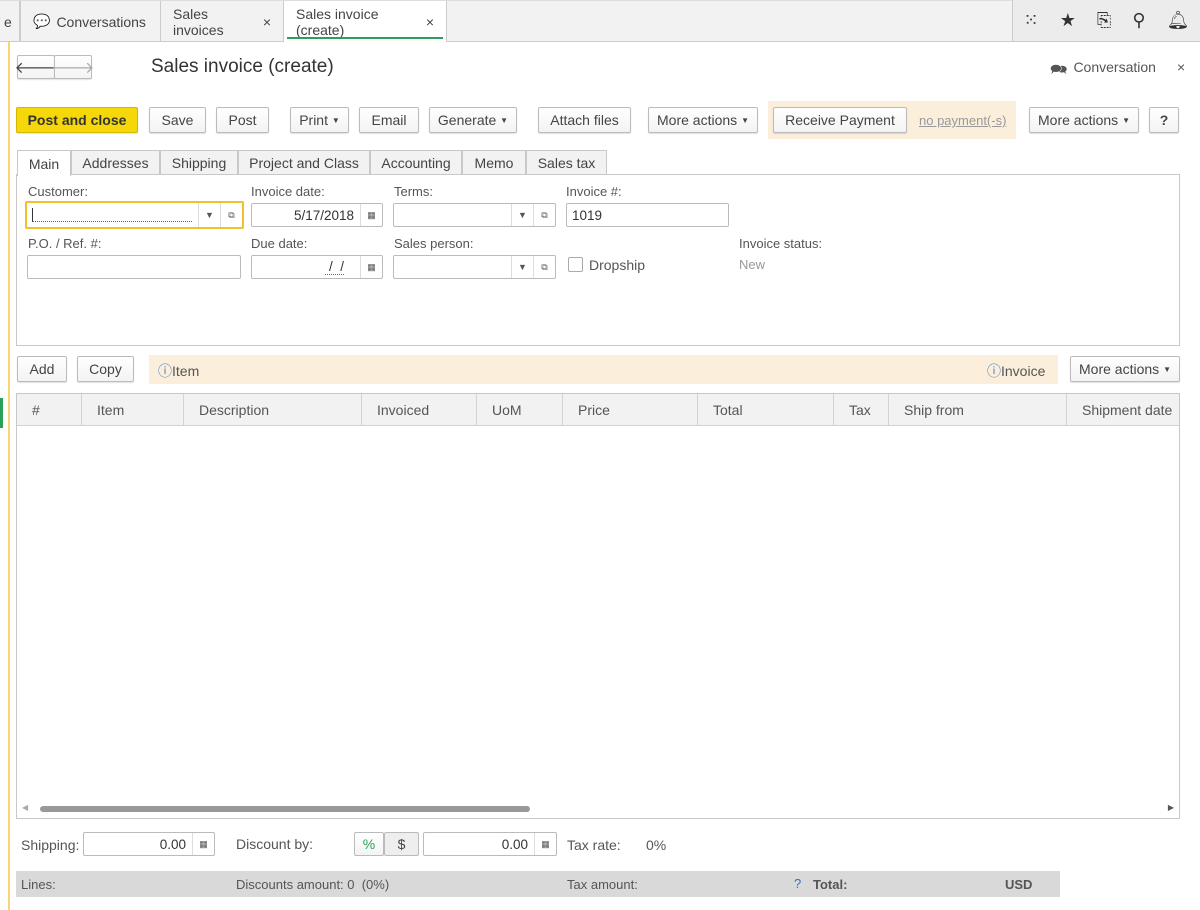 This screenshot has height=910, width=1200. What do you see at coordinates (313, 884) in the screenshot?
I see `discounts-amount: Discounts amount: 0 (0%)` at bounding box center [313, 884].